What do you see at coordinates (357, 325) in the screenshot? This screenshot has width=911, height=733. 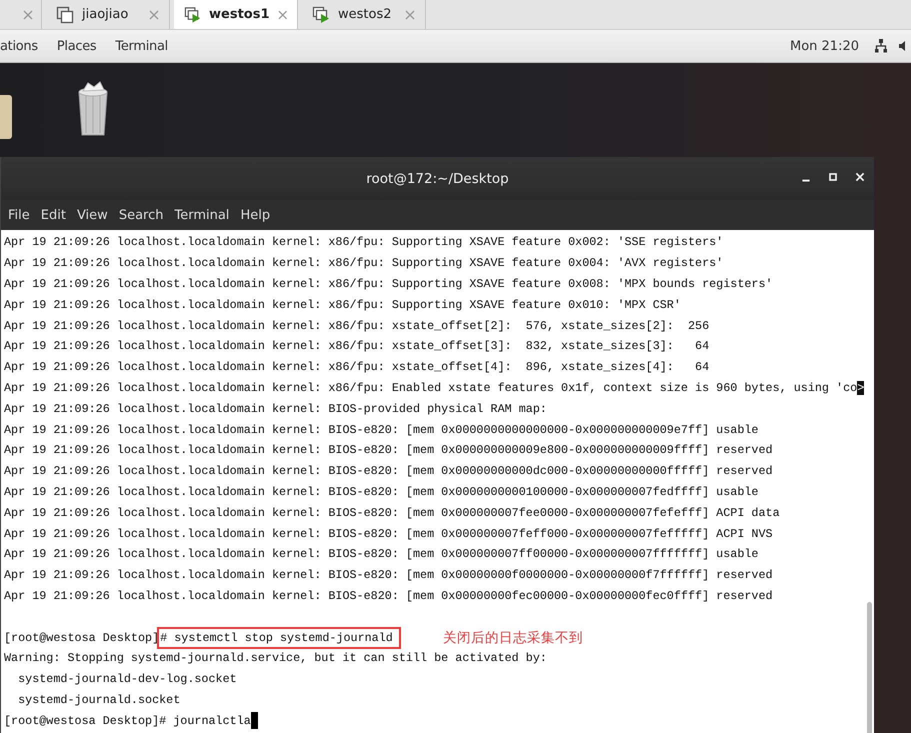 I see `log-line: Apr 19 21:09:26 localhost.localdomain kernel: x86/fpu: xstate_offset[2]: 576, xstate_sizes[2]: 256` at bounding box center [357, 325].